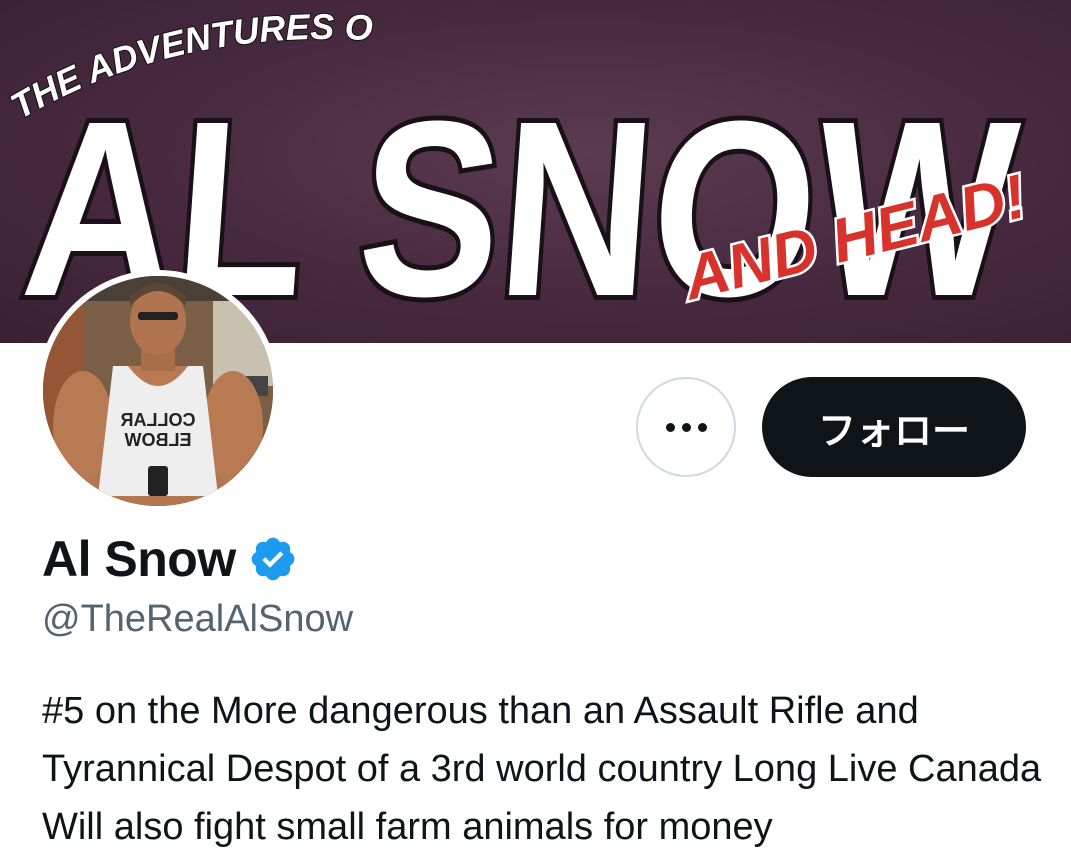 The height and width of the screenshot is (853, 1071). What do you see at coordinates (273, 559) in the screenshot?
I see `verified-badge-icon` at bounding box center [273, 559].